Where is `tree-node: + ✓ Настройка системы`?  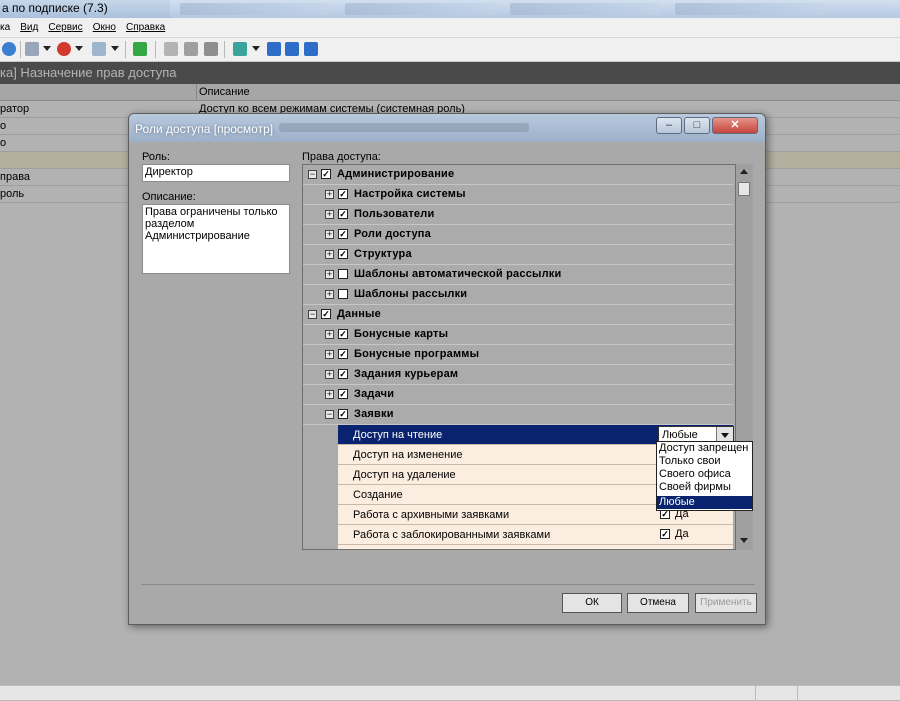 tree-node: + ✓ Настройка системы is located at coordinates (518, 195).